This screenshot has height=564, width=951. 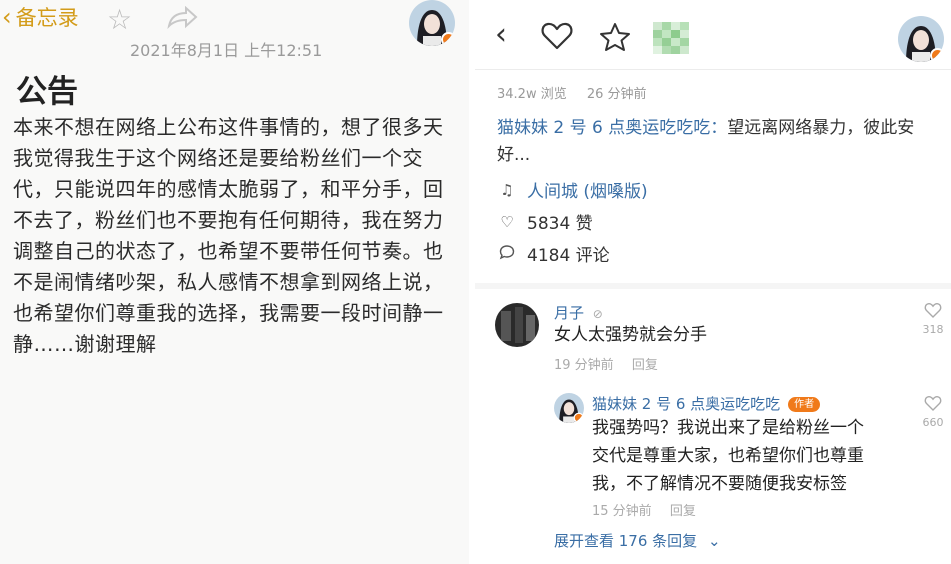 What do you see at coordinates (228, 220) in the screenshot?
I see `note-line: 不去了，粉丝们也不要抱有任何期待，我在努力` at bounding box center [228, 220].